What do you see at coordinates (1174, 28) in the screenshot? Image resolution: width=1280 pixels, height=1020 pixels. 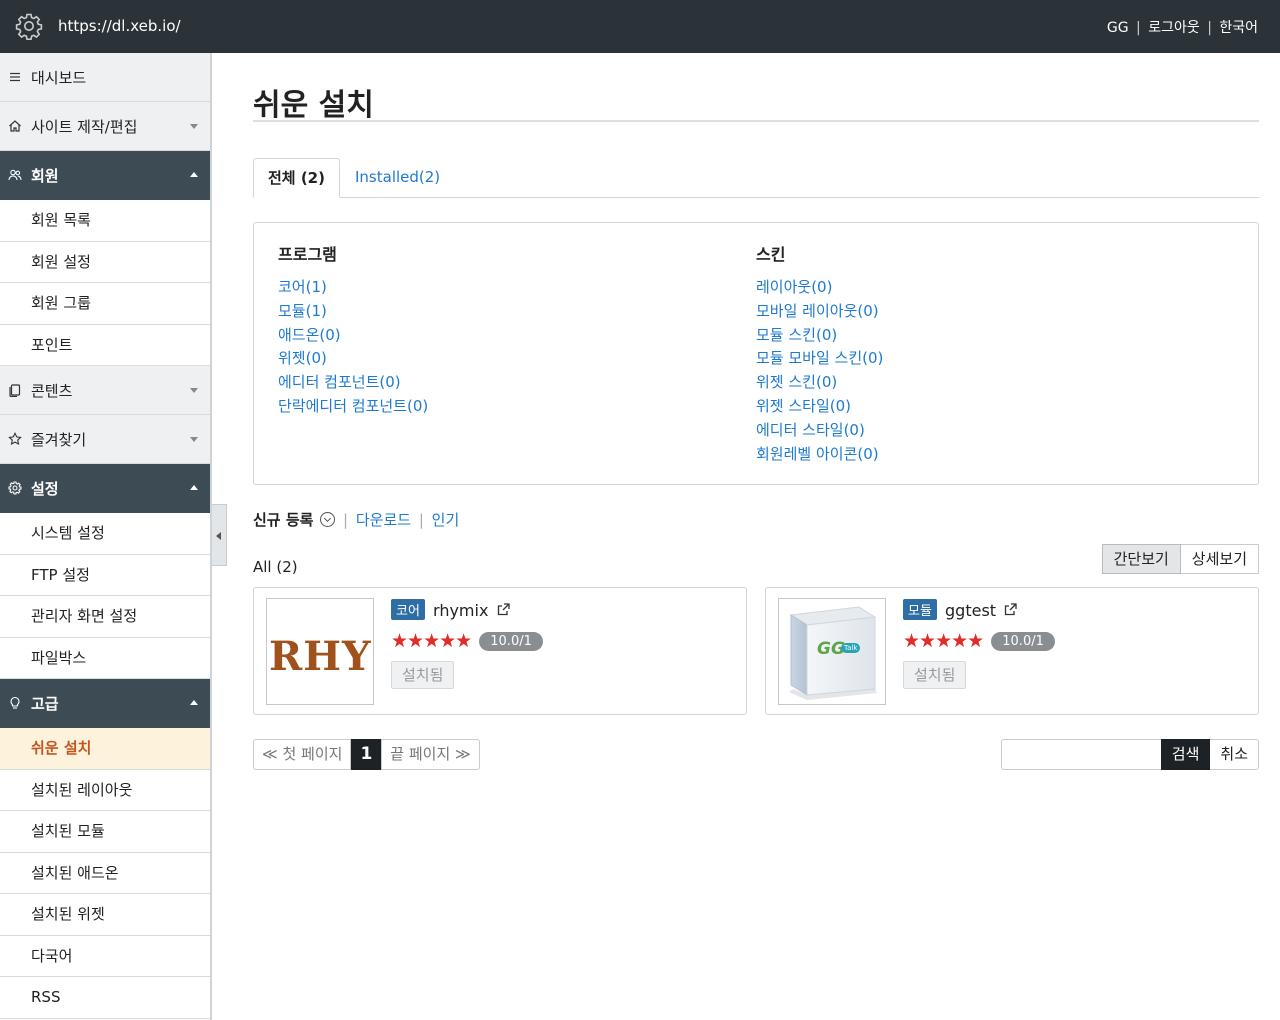 I see `logout-link: 로그아웃` at bounding box center [1174, 28].